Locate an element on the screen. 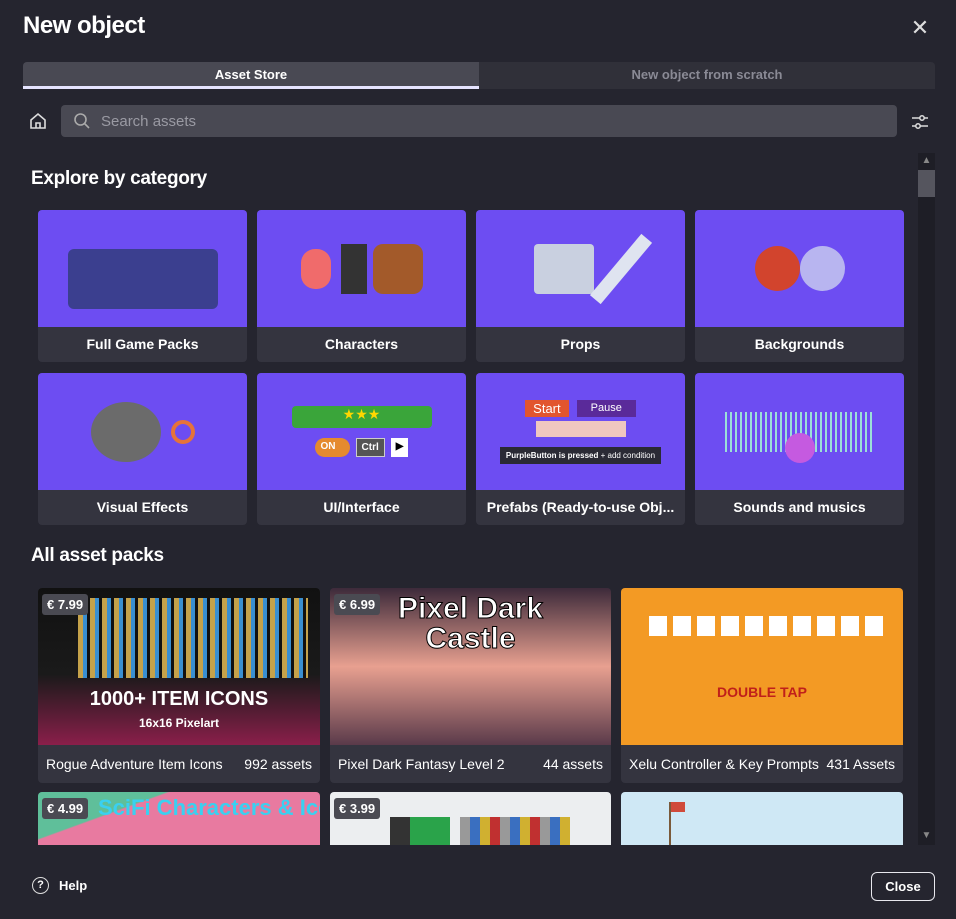 This screenshot has height=919, width=956. category-label: Sounds and musics is located at coordinates (799, 507).